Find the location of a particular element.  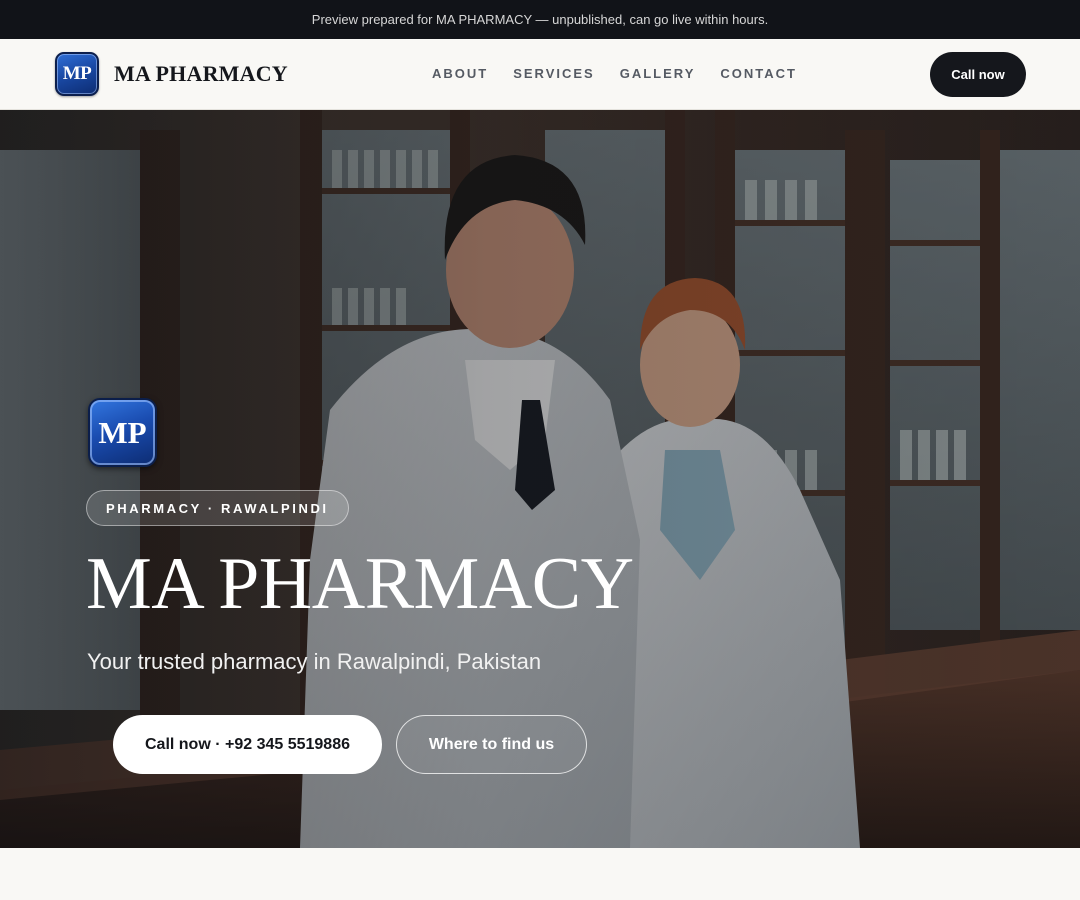

hero-logo-icon: MP is located at coordinates (122, 432).